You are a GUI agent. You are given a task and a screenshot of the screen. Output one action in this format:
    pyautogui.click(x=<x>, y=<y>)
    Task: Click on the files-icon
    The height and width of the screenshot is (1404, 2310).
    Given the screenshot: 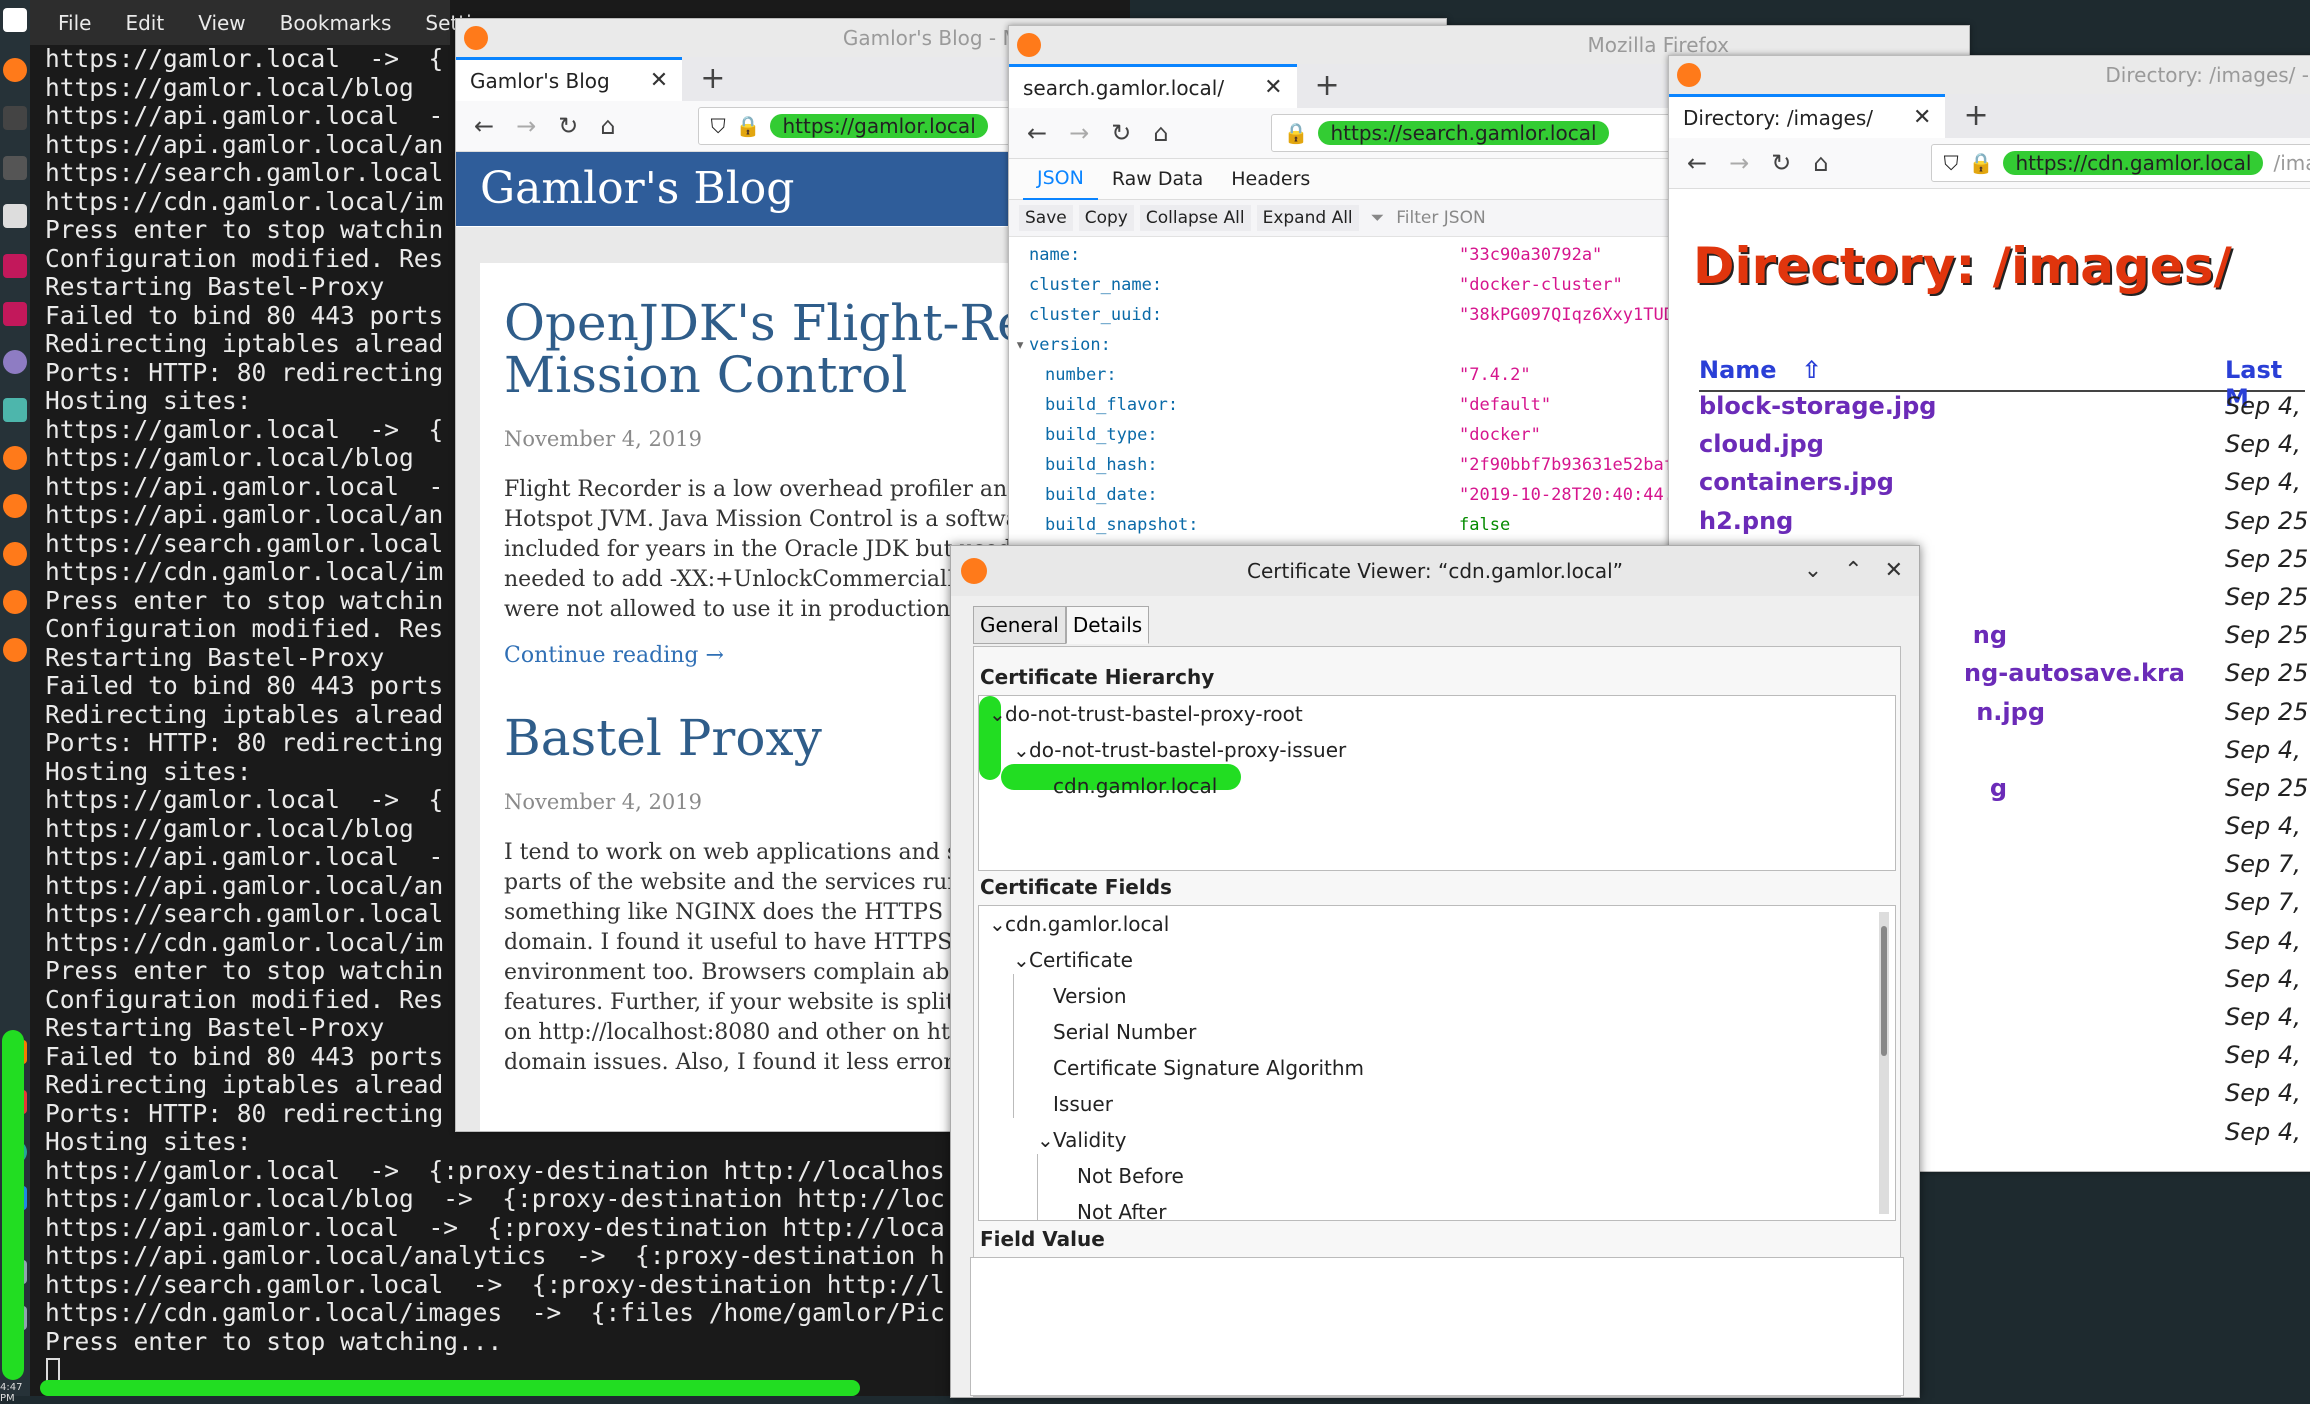 What is the action you would take?
    pyautogui.click(x=15, y=410)
    